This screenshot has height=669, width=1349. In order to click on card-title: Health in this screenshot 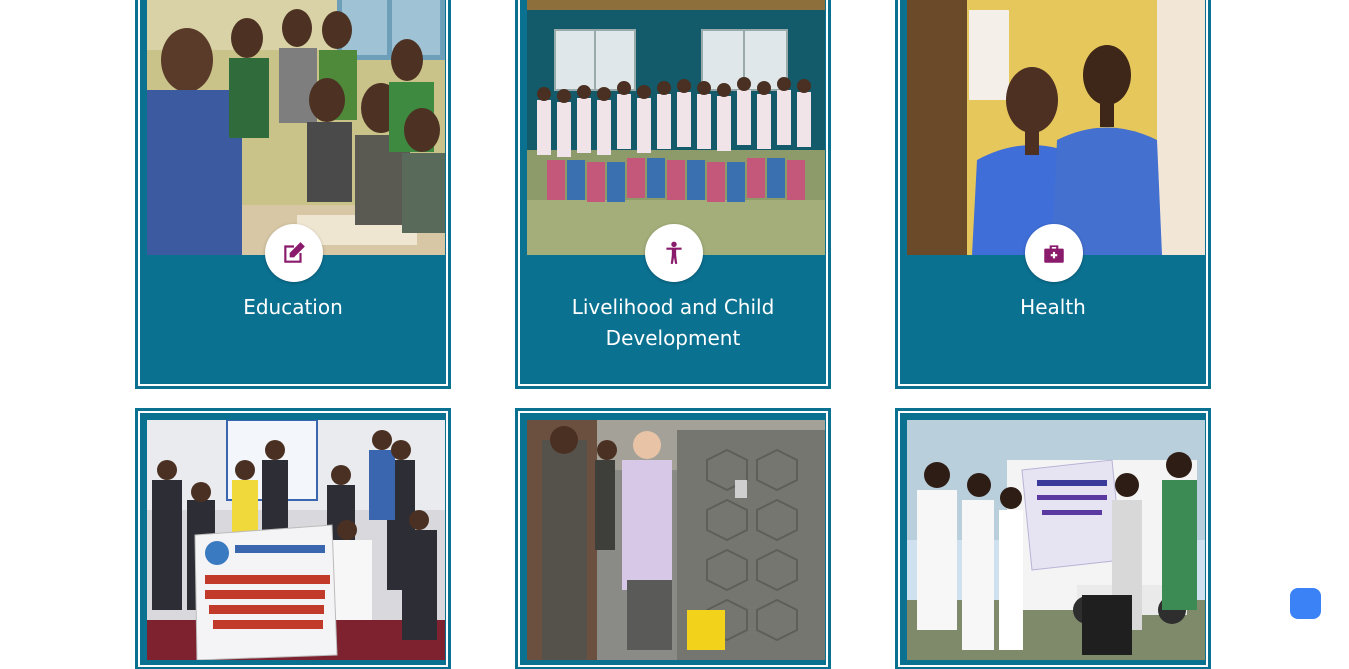, I will do `click(1053, 307)`.